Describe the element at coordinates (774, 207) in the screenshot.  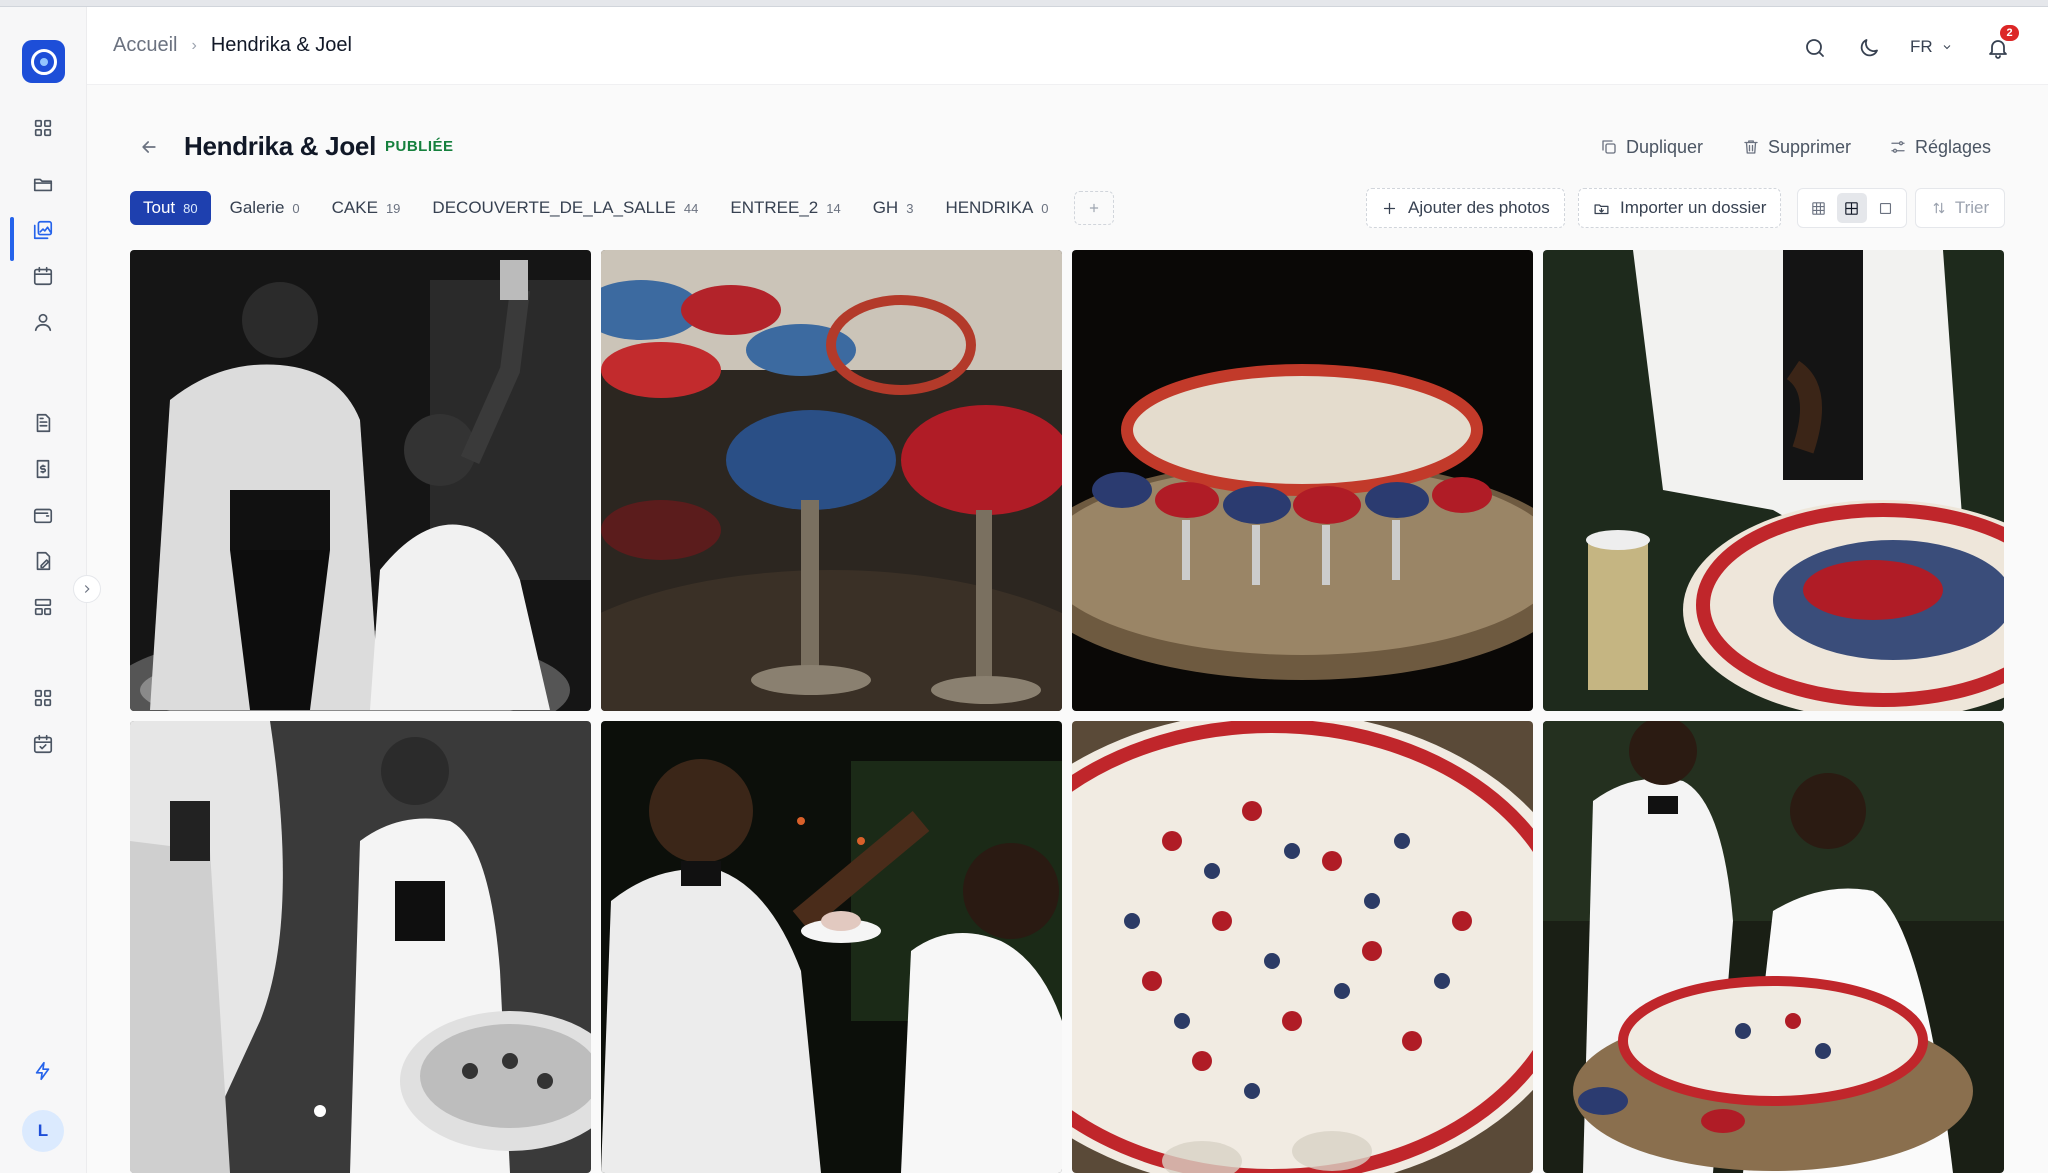
I see `tab-label: ENTREE_2` at that location.